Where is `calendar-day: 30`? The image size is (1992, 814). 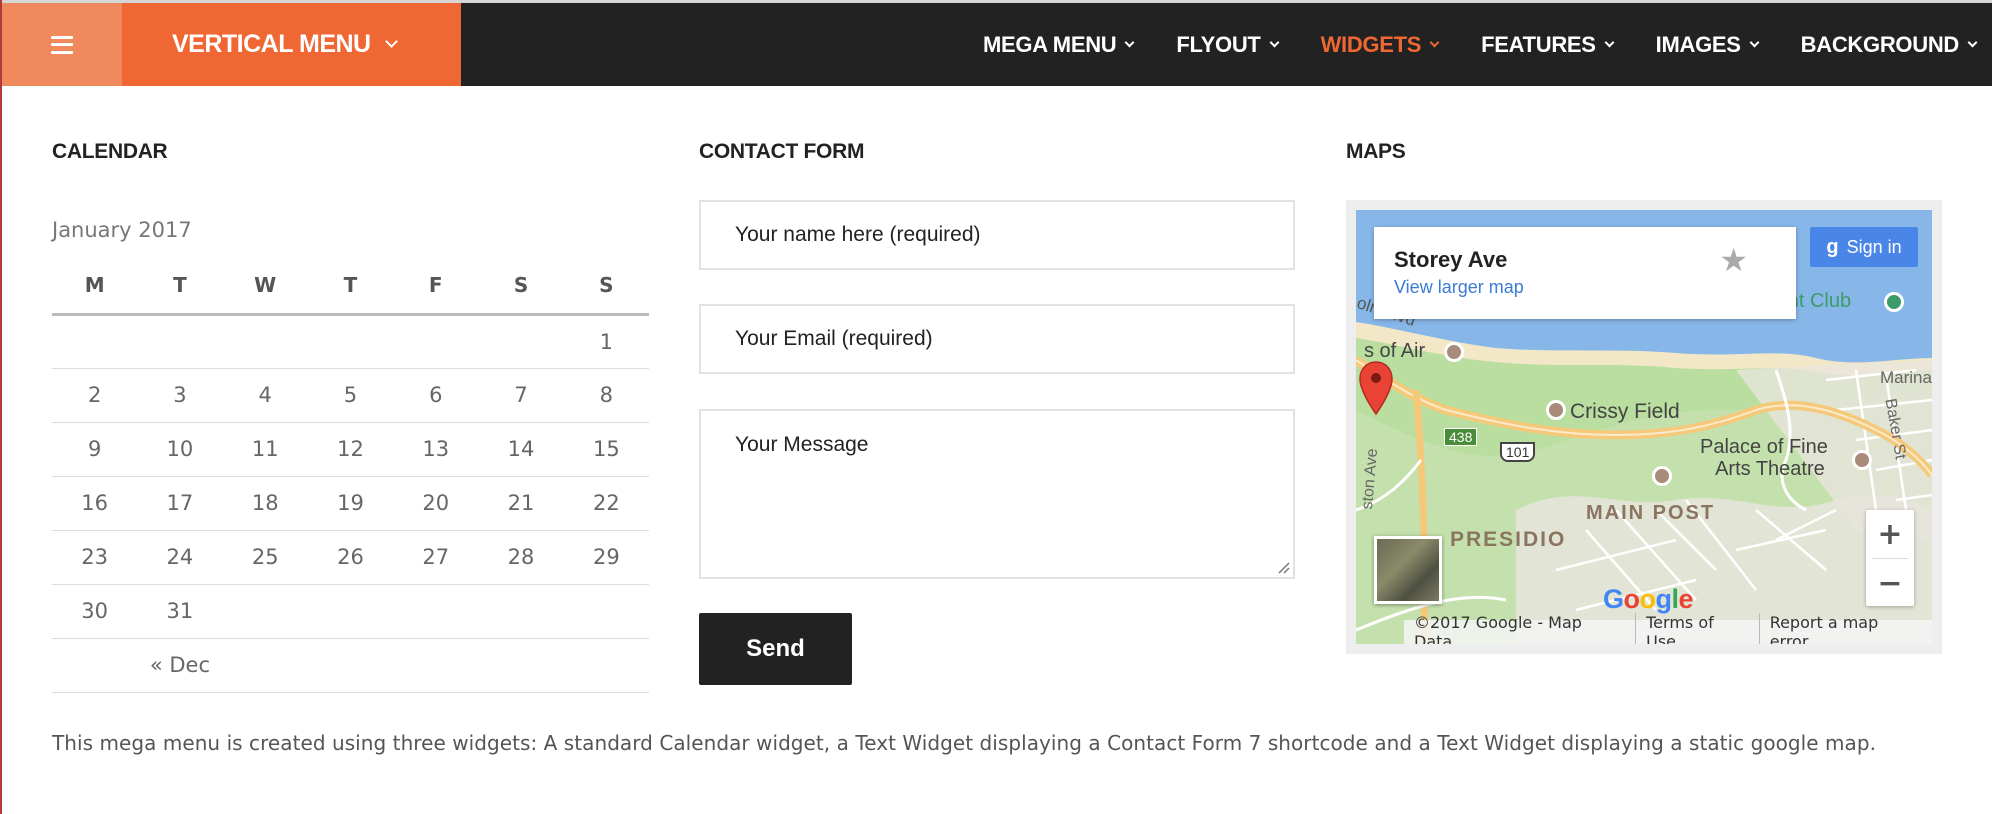 calendar-day: 30 is located at coordinates (95, 611).